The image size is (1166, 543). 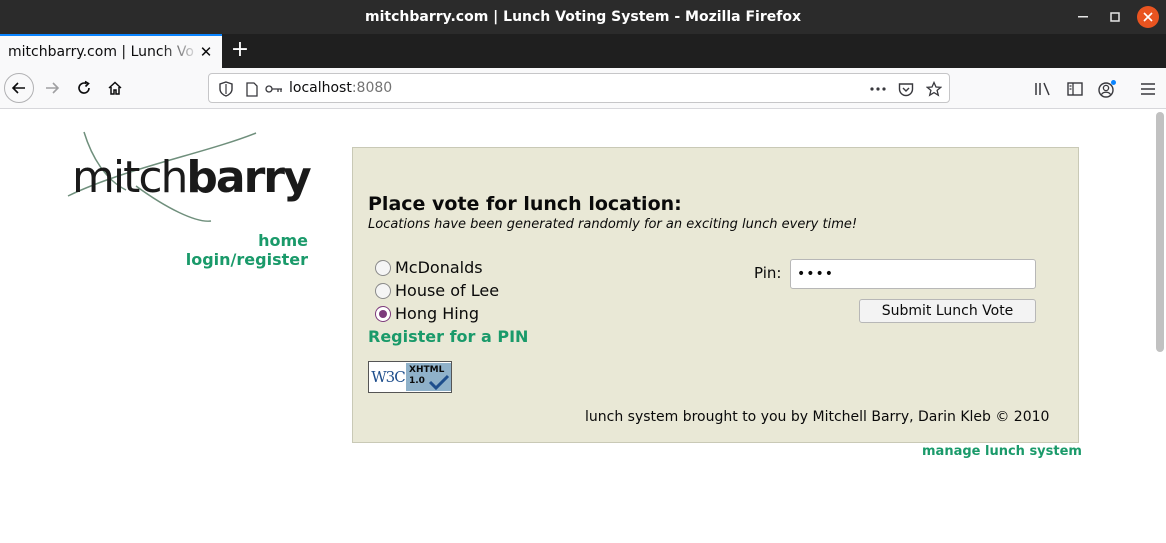 I want to click on tab-active: mitchbarry.com | Lunch Voting System ✕, so click(x=111, y=51).